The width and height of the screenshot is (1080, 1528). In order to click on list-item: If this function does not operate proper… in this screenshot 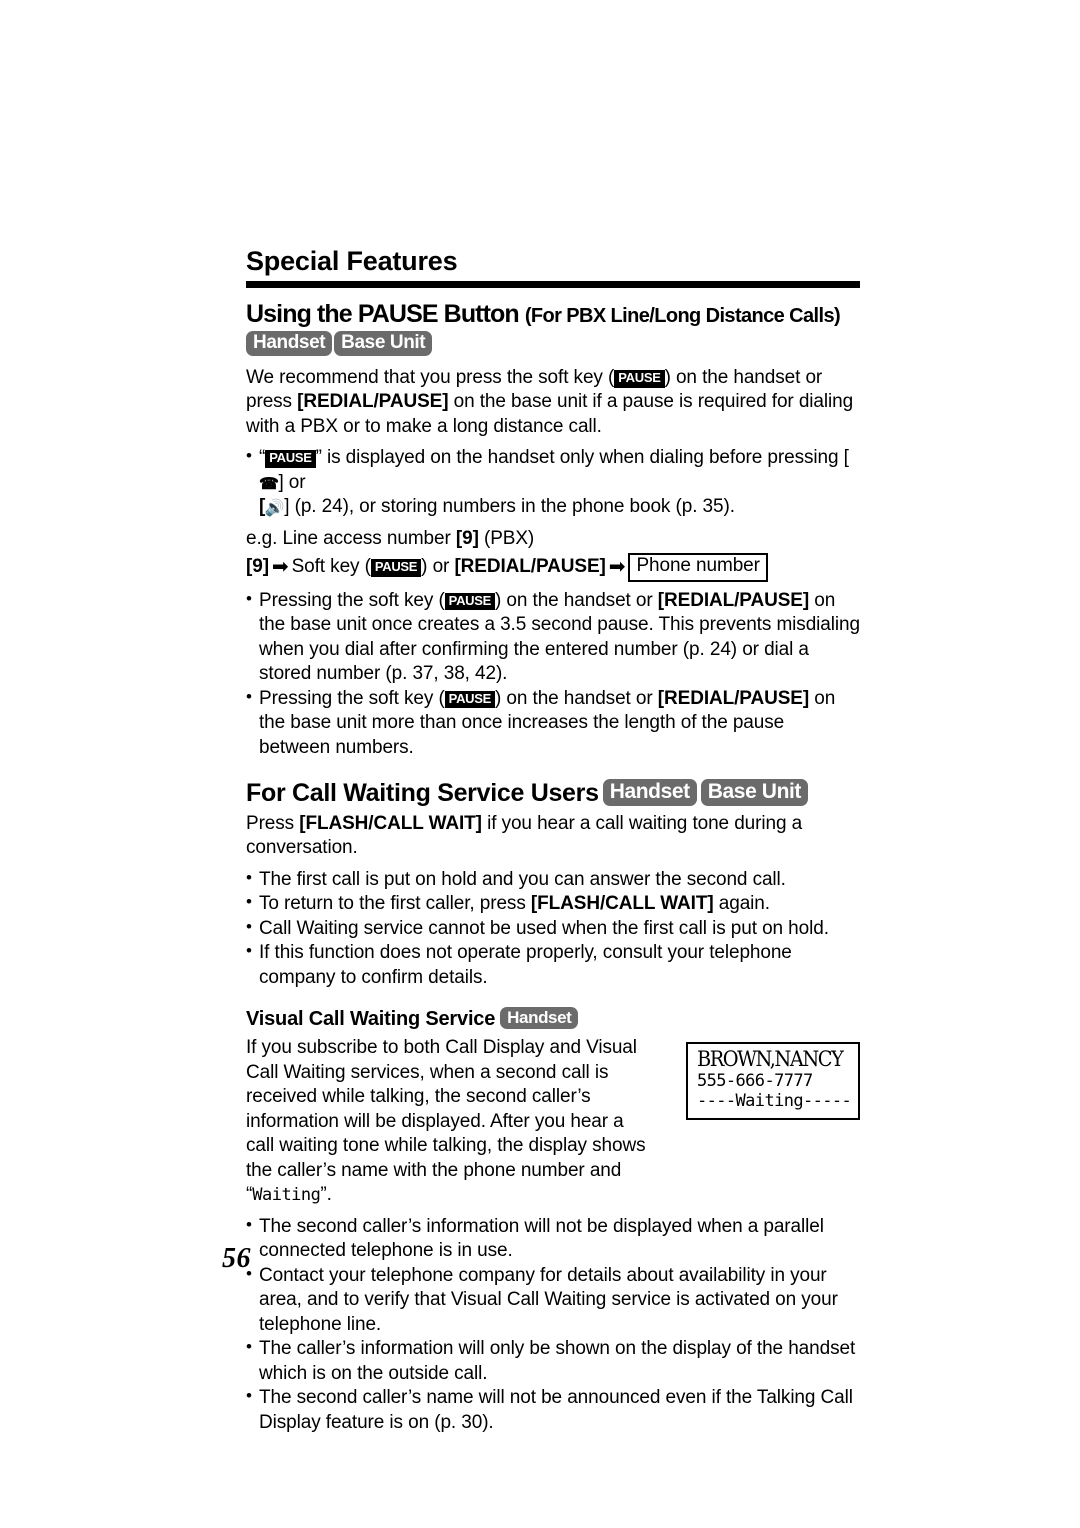, I will do `click(553, 965)`.